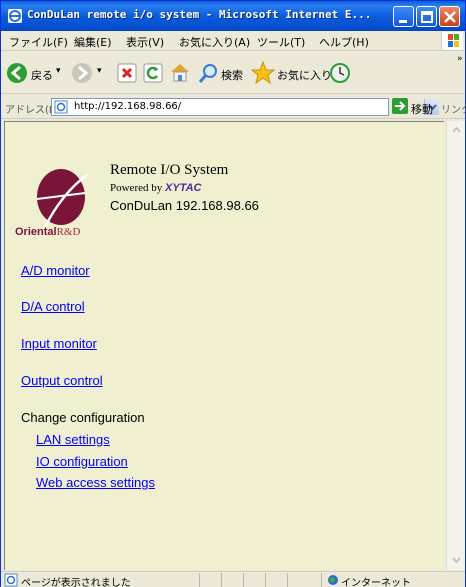  What do you see at coordinates (460, 59) in the screenshot?
I see `toolbar-overflow-icon: »` at bounding box center [460, 59].